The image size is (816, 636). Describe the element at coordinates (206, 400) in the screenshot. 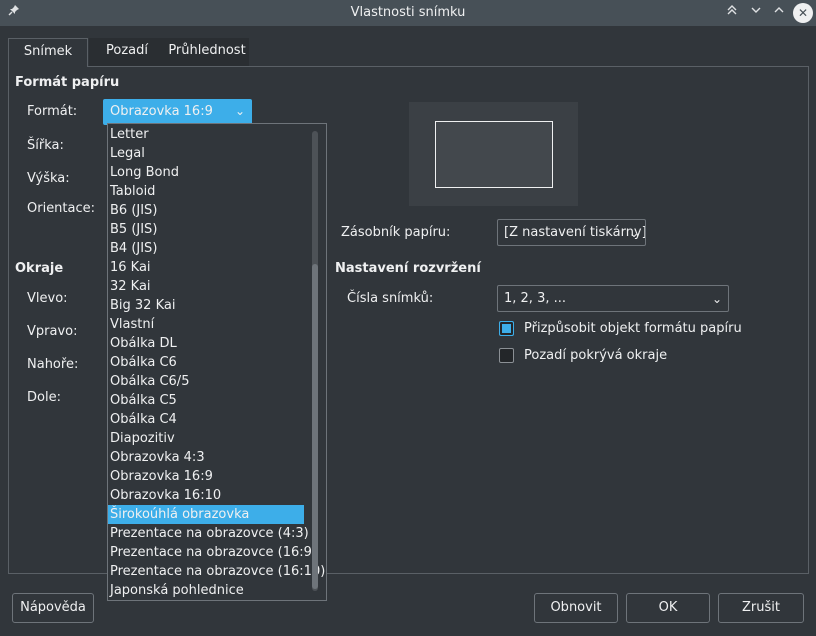

I see `format-option: Obálka C5` at that location.